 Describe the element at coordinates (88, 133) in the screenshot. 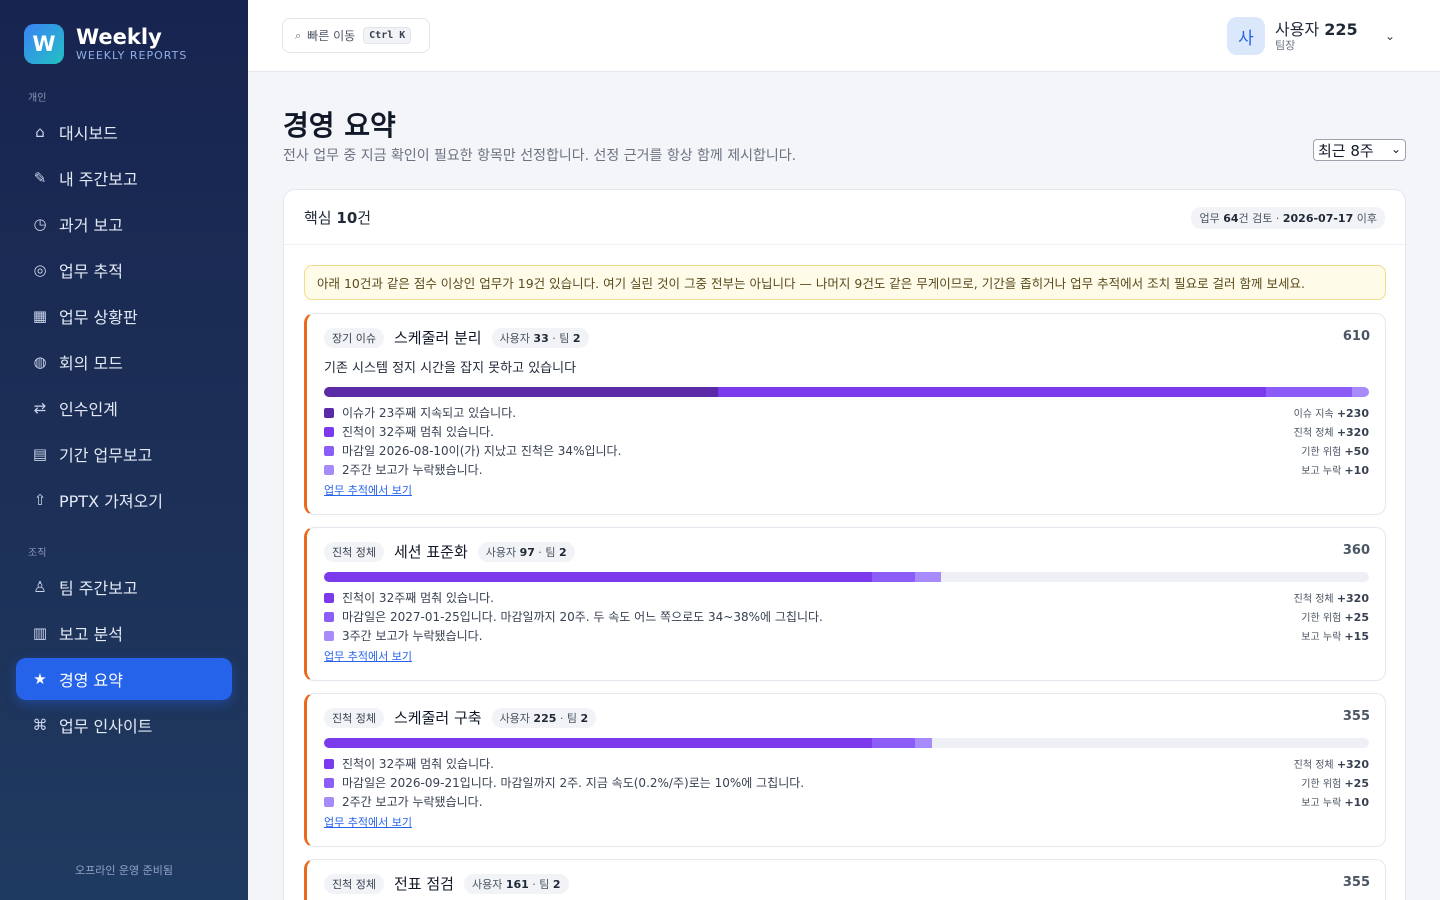

I see `sidebar-item-label: 대시보드` at that location.